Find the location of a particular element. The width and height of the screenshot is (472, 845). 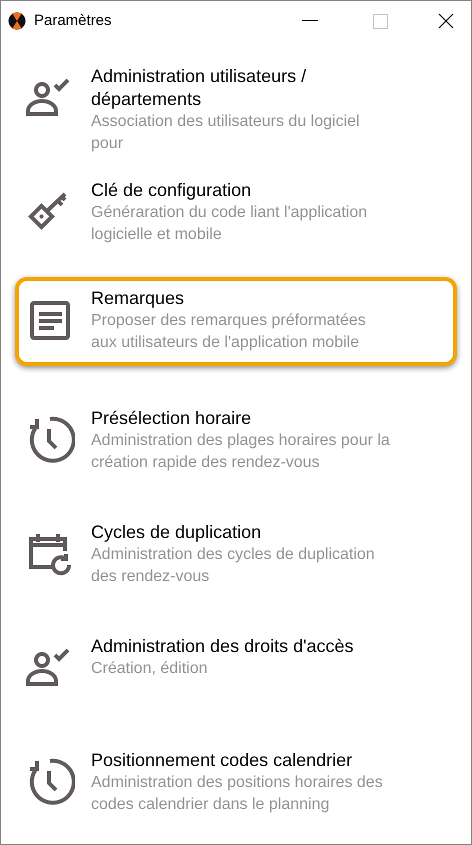

maximize-icon is located at coordinates (380, 21).